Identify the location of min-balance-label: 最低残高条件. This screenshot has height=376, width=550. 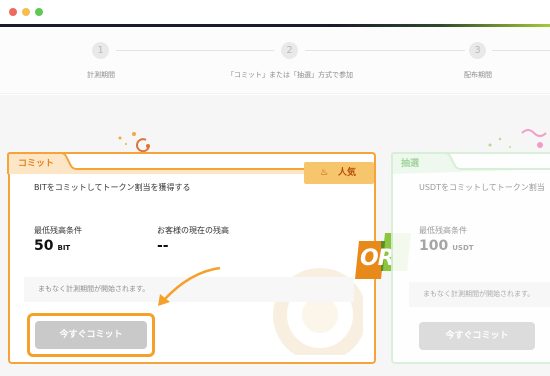
(58, 230).